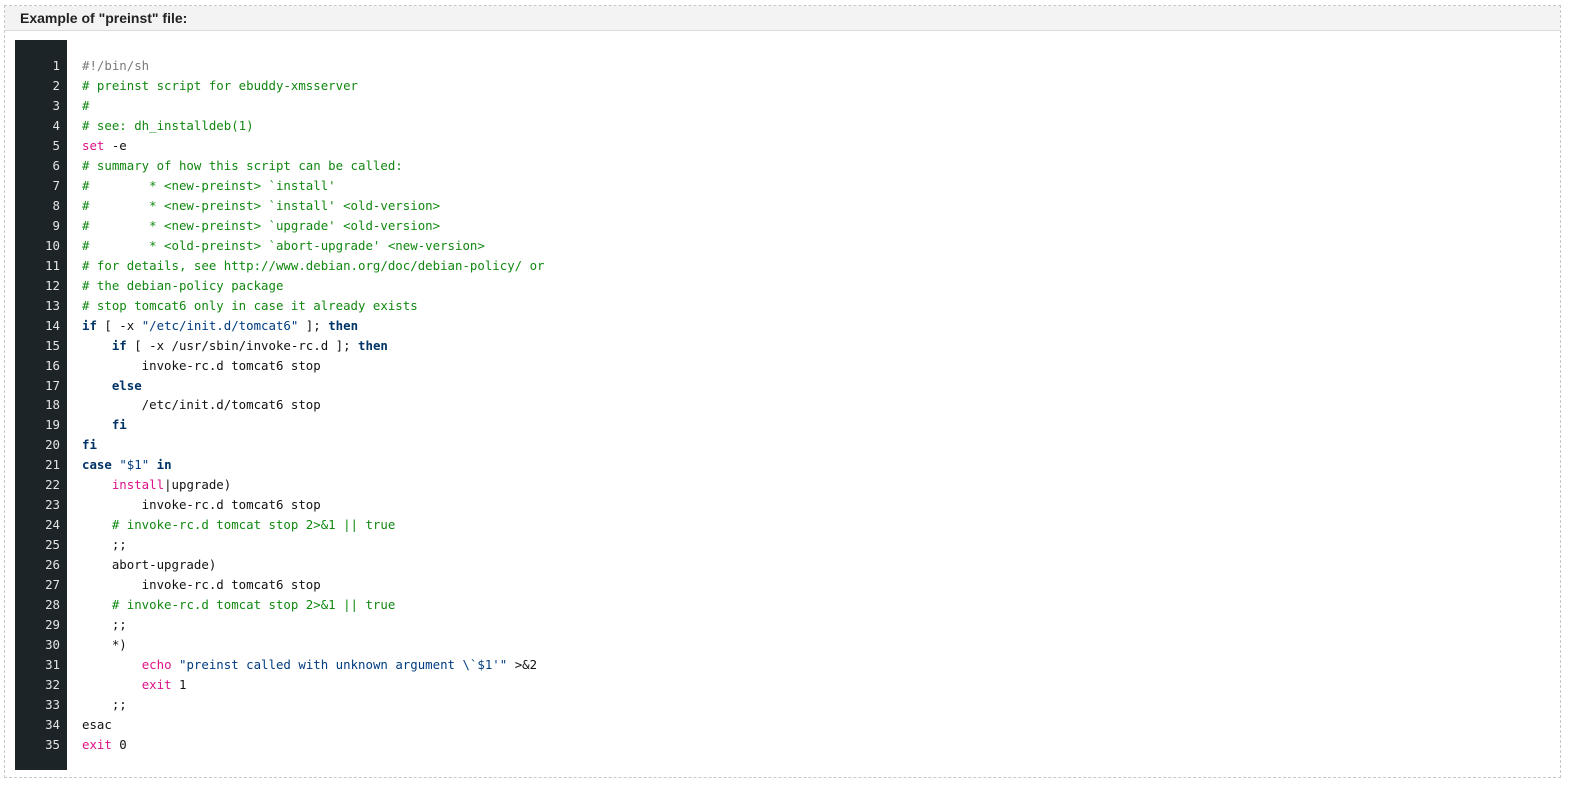 This screenshot has width=1572, height=787. I want to click on line-number: 5, so click(56, 145).